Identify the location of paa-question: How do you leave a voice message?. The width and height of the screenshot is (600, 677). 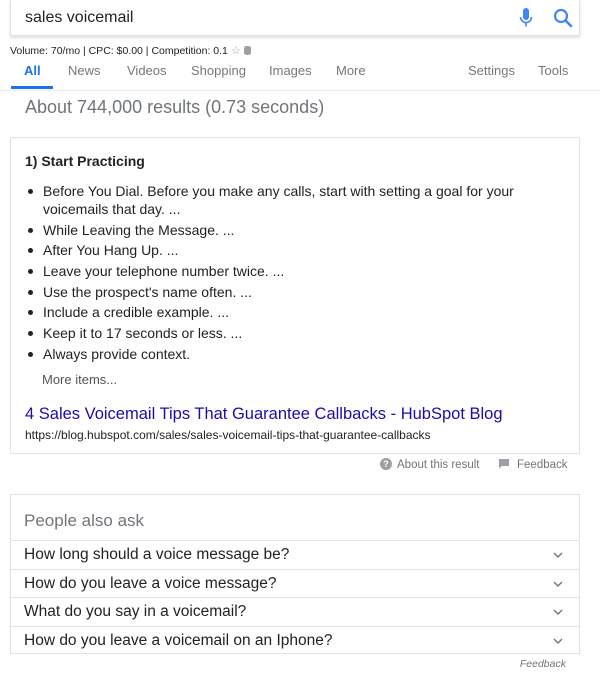
(295, 583).